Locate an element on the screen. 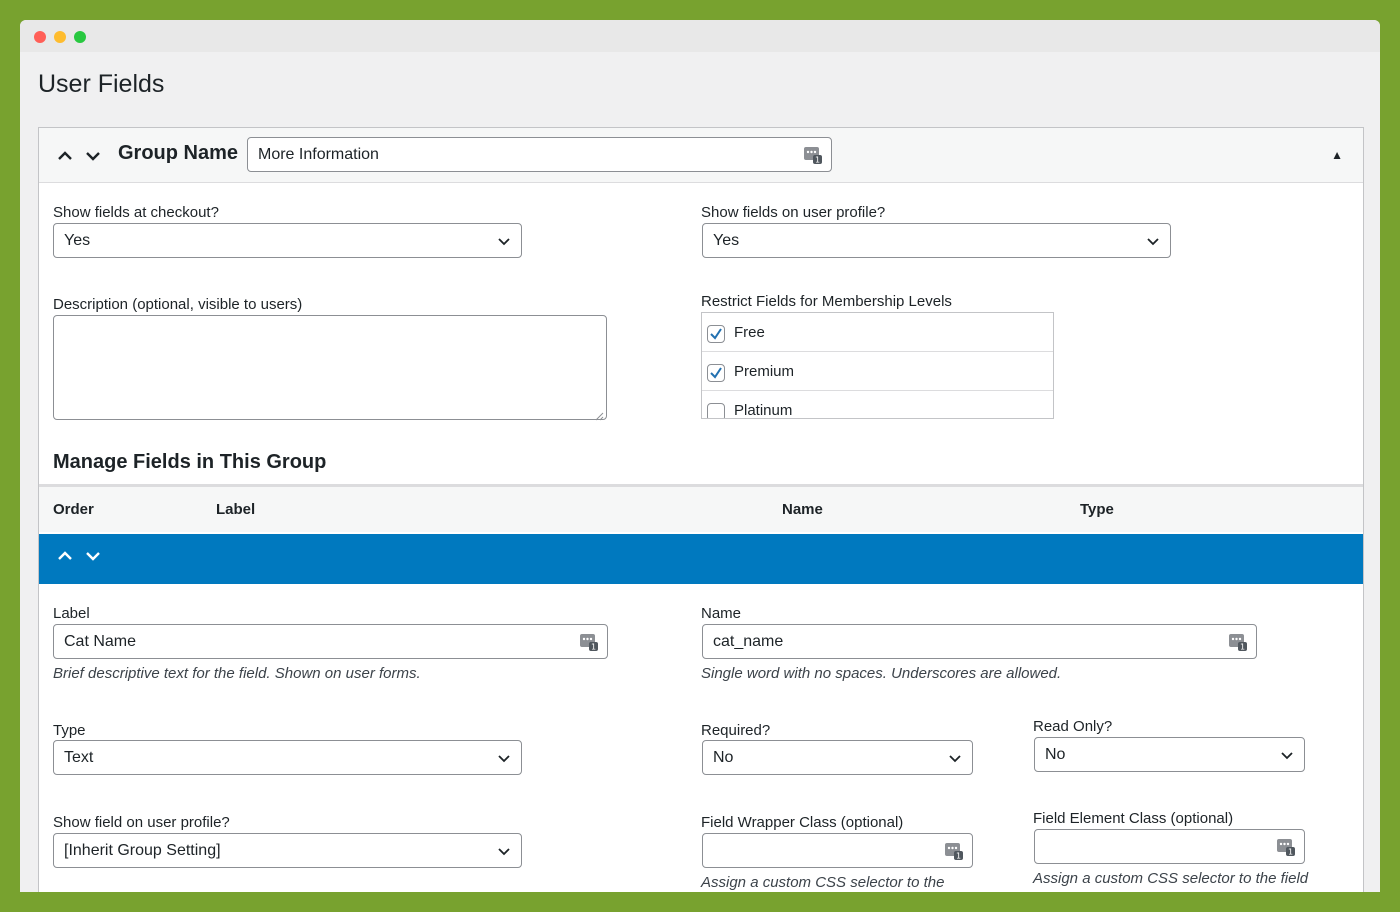 This screenshot has width=1400, height=912. field-label-value: Cat Name is located at coordinates (100, 641).